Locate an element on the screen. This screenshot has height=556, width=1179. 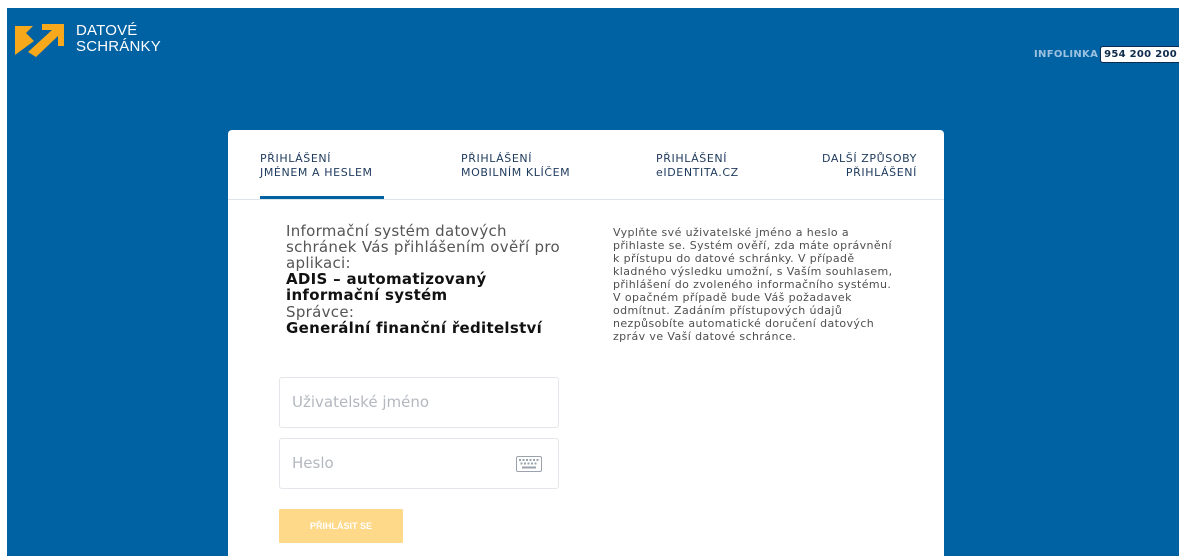
password-field is located at coordinates (419, 463).